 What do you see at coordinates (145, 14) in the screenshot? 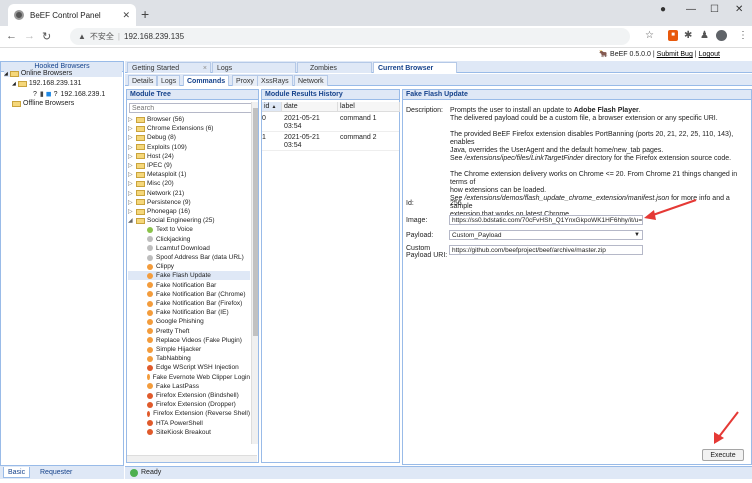
I see `new-tab-button: +` at bounding box center [145, 14].